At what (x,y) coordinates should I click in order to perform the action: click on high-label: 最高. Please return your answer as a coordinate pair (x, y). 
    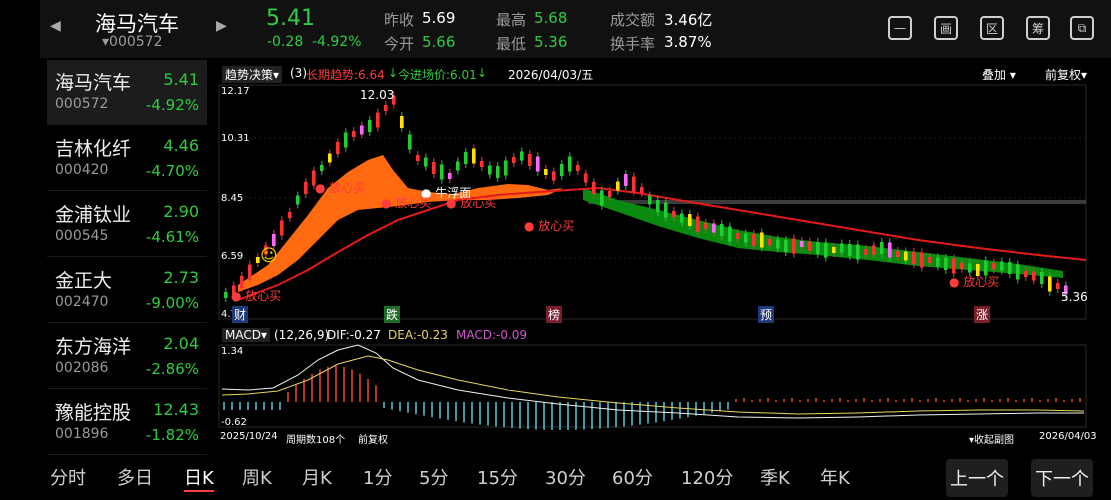
    Looking at the image, I should click on (511, 20).